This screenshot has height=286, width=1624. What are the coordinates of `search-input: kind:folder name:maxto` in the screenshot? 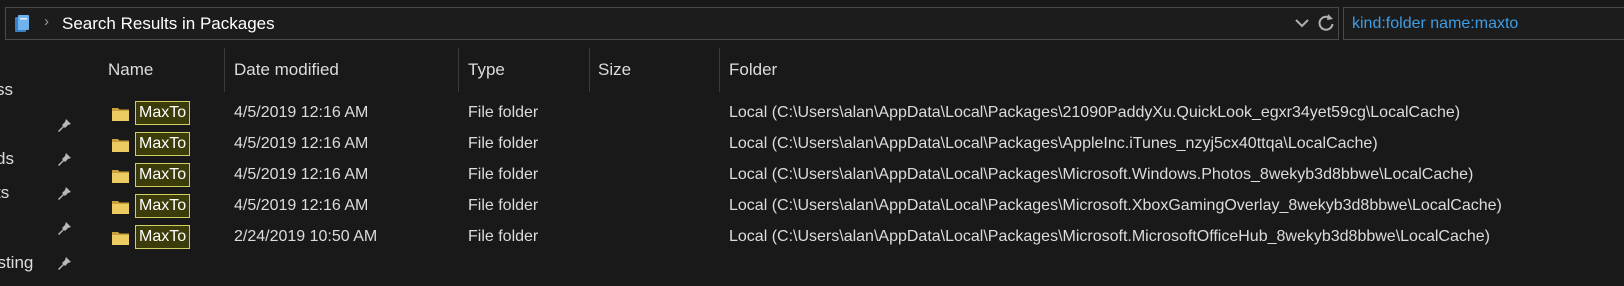 It's located at (1483, 23).